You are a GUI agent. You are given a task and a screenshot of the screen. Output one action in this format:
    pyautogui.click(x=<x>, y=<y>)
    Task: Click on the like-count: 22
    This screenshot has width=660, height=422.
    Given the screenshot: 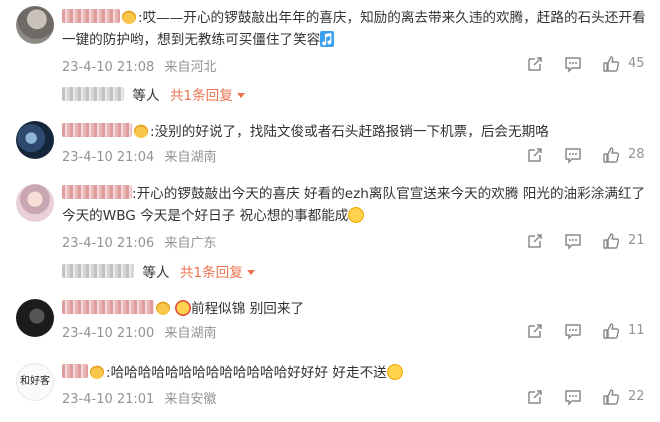 What is the action you would take?
    pyautogui.click(x=636, y=396)
    